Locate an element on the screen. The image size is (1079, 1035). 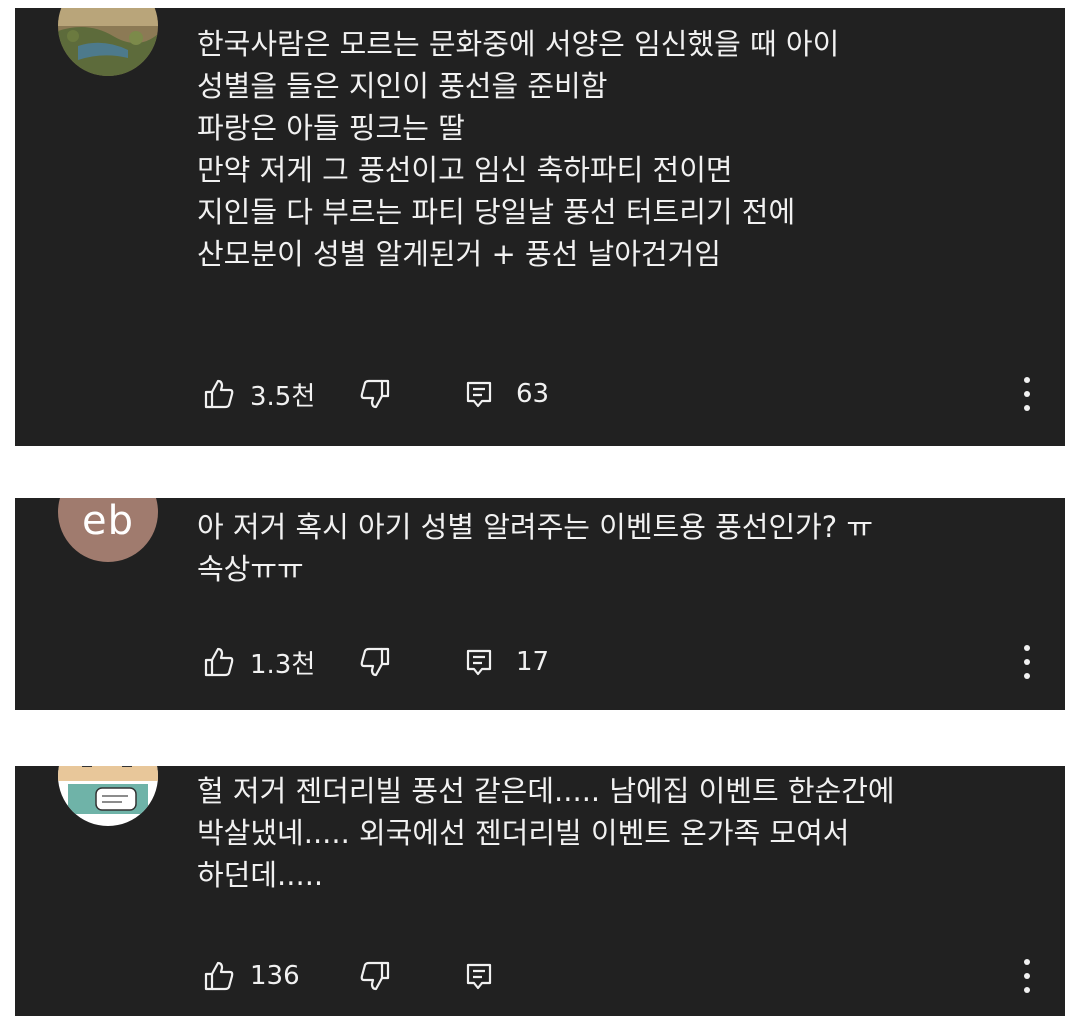
reply-count: 17 is located at coordinates (533, 662).